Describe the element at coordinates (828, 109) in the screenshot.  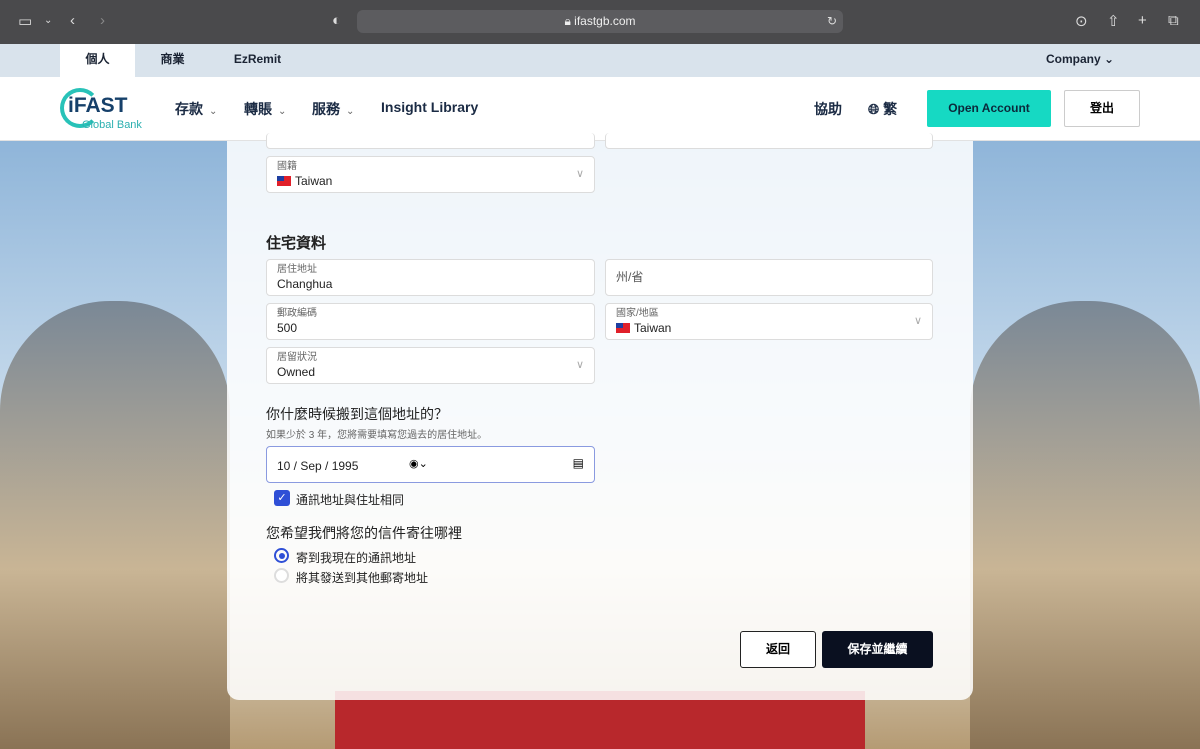
I see `help-link: 協助` at that location.